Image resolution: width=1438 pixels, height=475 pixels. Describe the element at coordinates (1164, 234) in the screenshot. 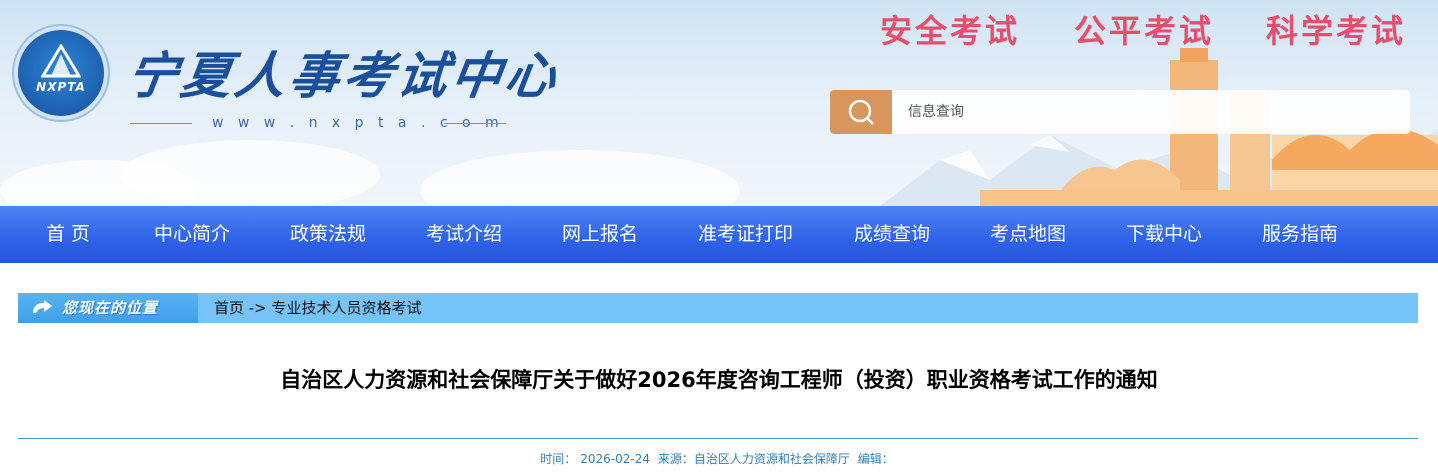

I see `nav-item-downloads: 下载中心` at that location.